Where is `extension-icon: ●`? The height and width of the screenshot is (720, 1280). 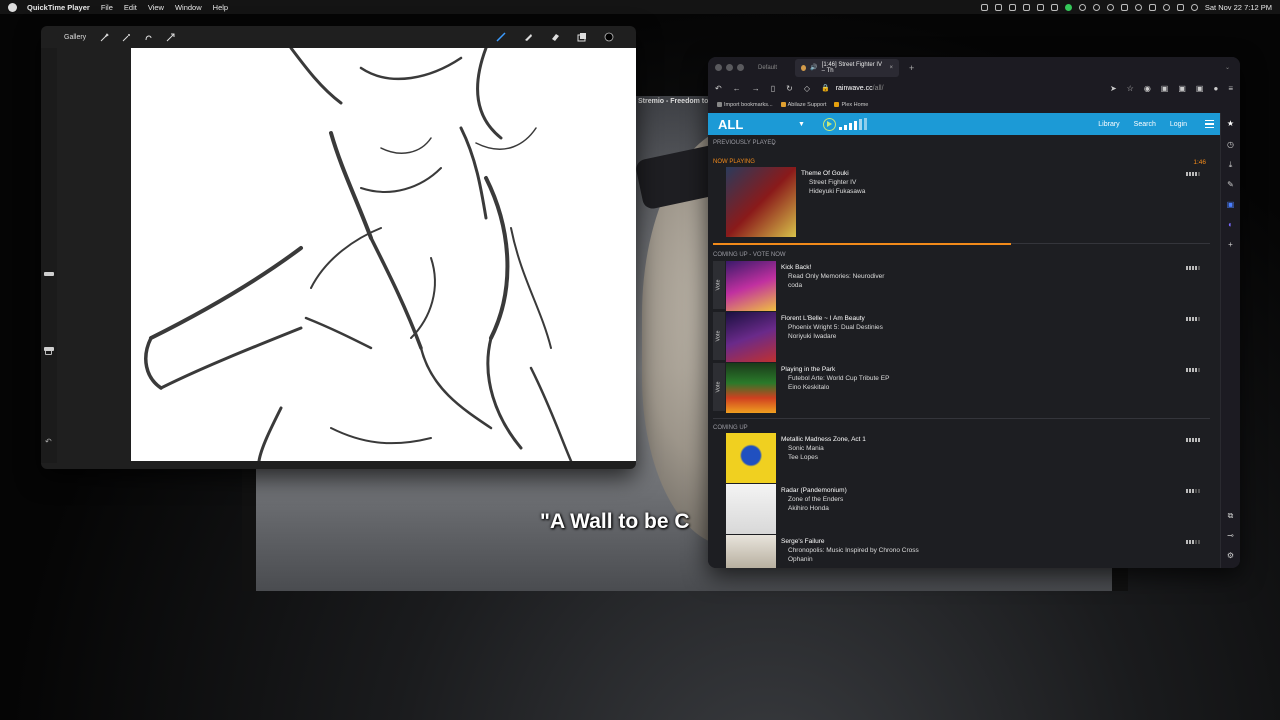
extension-icon: ● is located at coordinates (1215, 88).